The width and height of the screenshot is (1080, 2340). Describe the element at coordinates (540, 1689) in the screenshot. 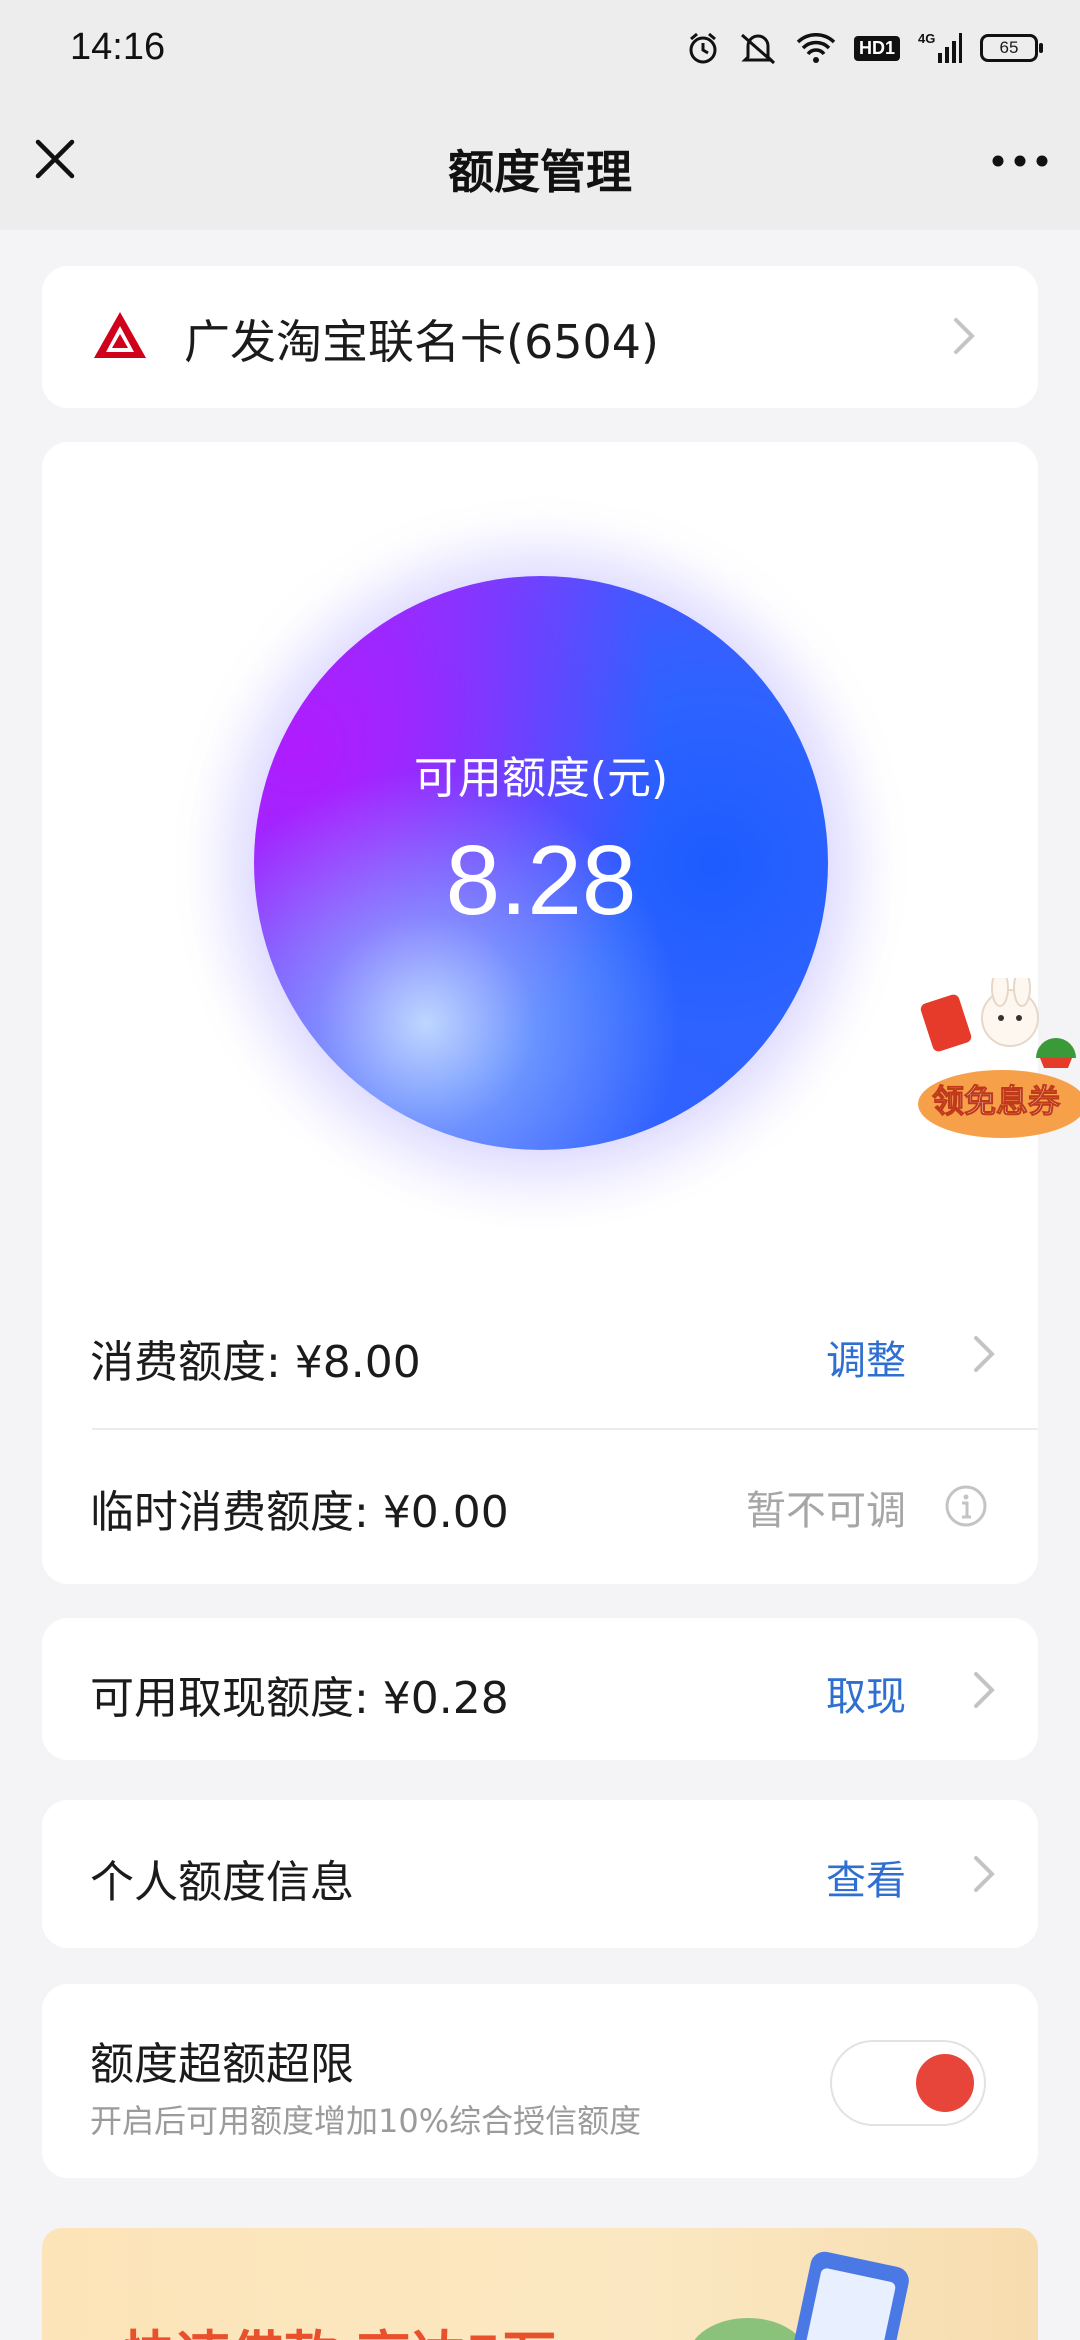

I see `cash-withdrawal-card: 可用取现额度: ¥0.28 取现` at that location.